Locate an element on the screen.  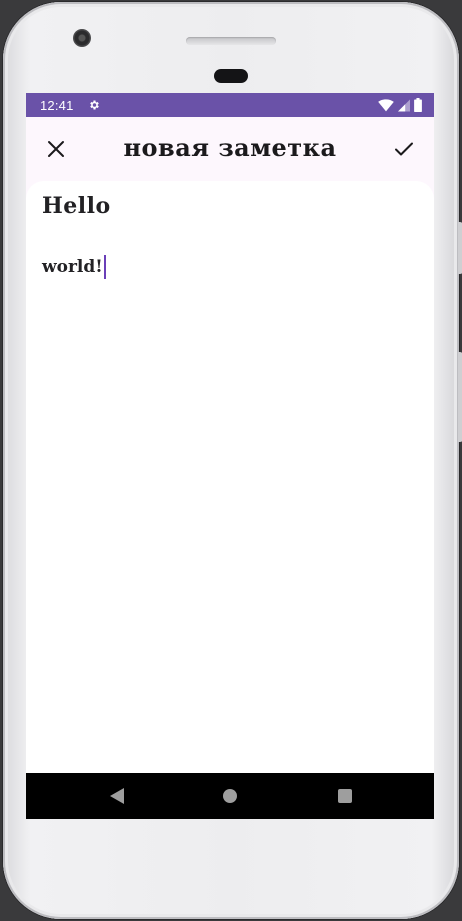
home-icon is located at coordinates (230, 796).